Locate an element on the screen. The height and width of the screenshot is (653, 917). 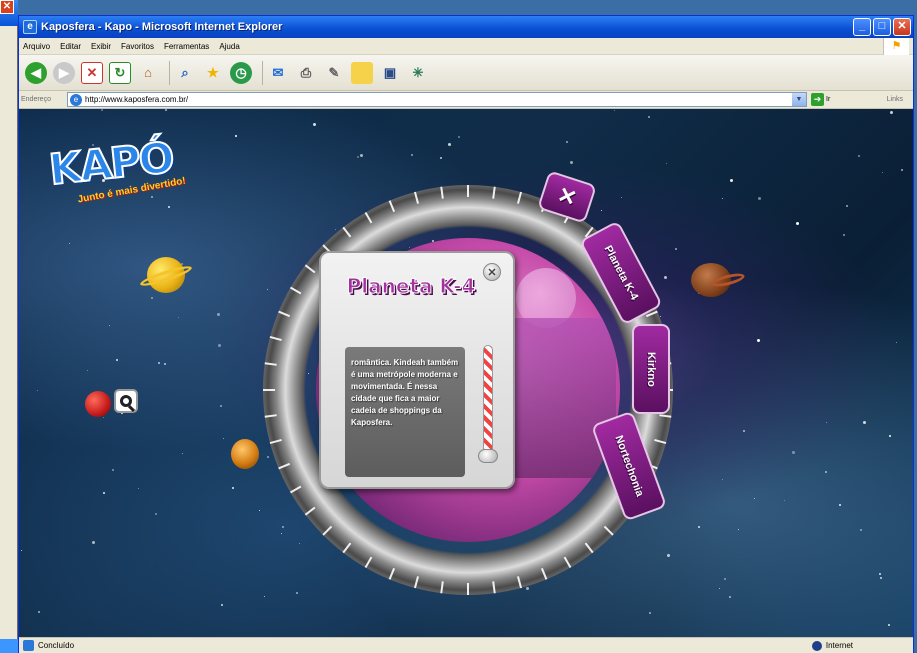
links-button: Links is located at coordinates (895, 99).